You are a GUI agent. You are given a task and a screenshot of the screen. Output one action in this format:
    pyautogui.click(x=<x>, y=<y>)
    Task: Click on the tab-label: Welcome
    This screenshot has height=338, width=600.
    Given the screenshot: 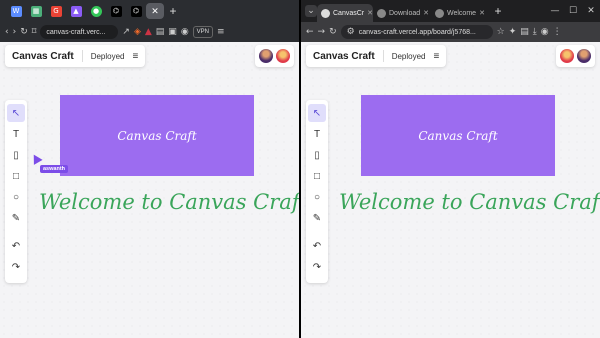 What is the action you would take?
    pyautogui.click(x=462, y=13)
    